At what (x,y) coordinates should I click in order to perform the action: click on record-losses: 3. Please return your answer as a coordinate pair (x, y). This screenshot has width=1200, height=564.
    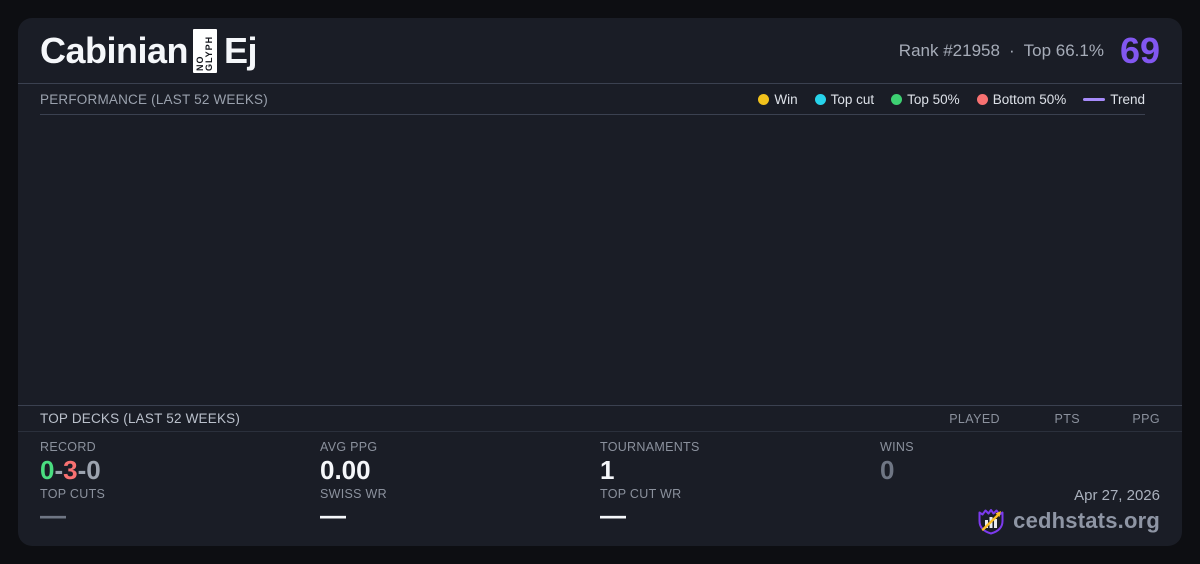
    Looking at the image, I should click on (70, 470).